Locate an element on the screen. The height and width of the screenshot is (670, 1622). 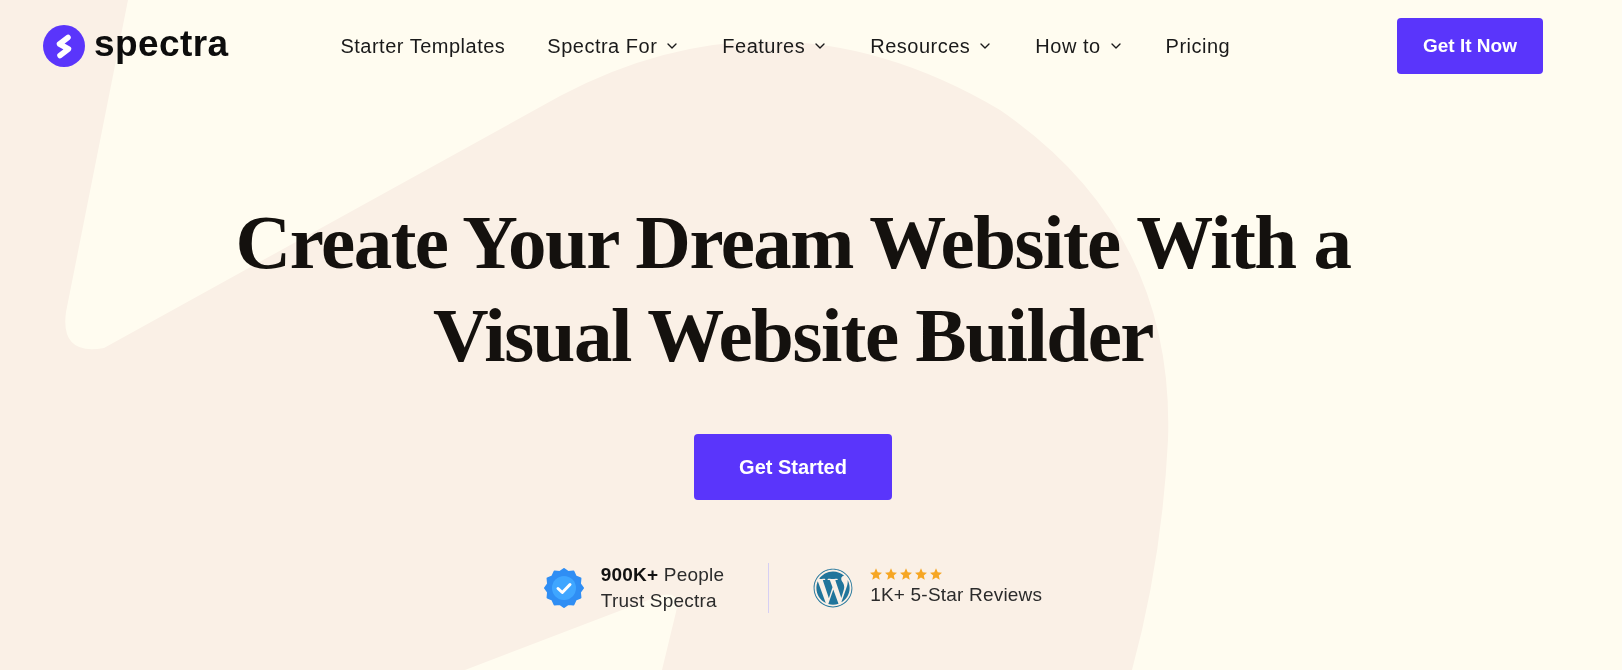
wordpress-logo-icon is located at coordinates (833, 588).